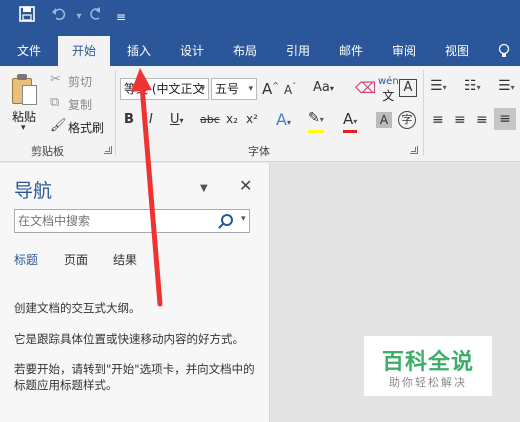 The image size is (520, 422). Describe the element at coordinates (316, 131) in the screenshot. I see `highlight-color-bar` at that location.